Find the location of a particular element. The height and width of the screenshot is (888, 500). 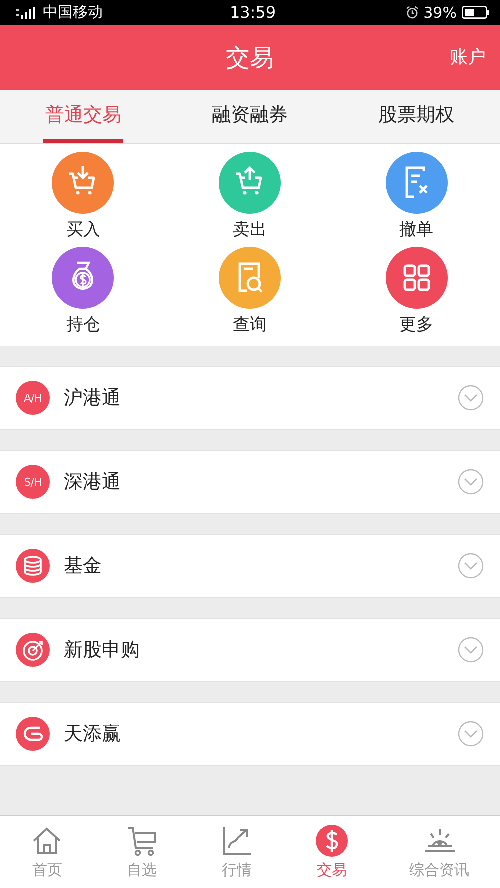

battery-icon is located at coordinates (476, 12).